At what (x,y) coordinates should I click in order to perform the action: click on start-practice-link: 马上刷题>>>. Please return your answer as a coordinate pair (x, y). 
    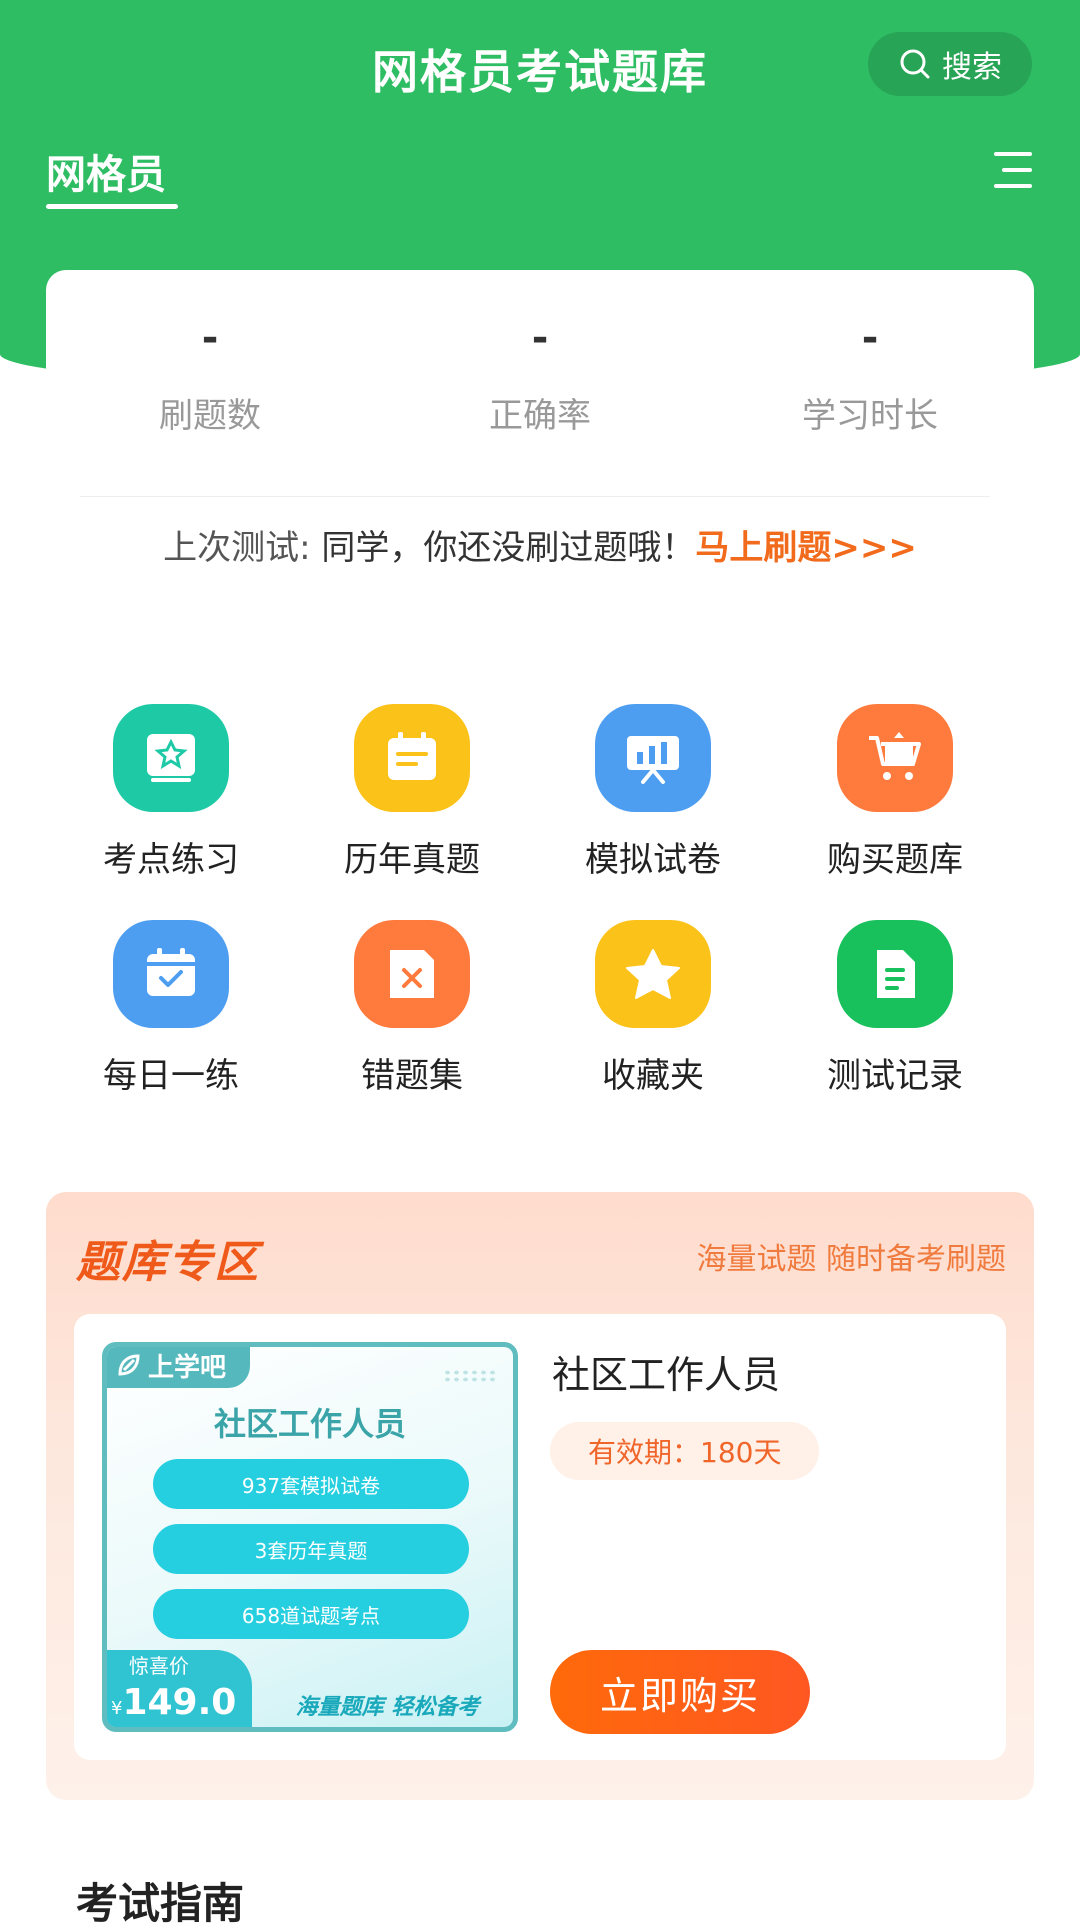
    Looking at the image, I should click on (805, 548).